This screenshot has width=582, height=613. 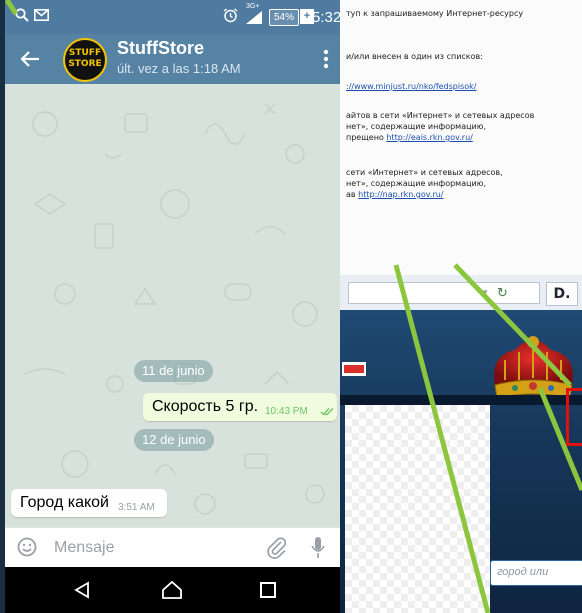 What do you see at coordinates (318, 548) in the screenshot?
I see `microphone-icon` at bounding box center [318, 548].